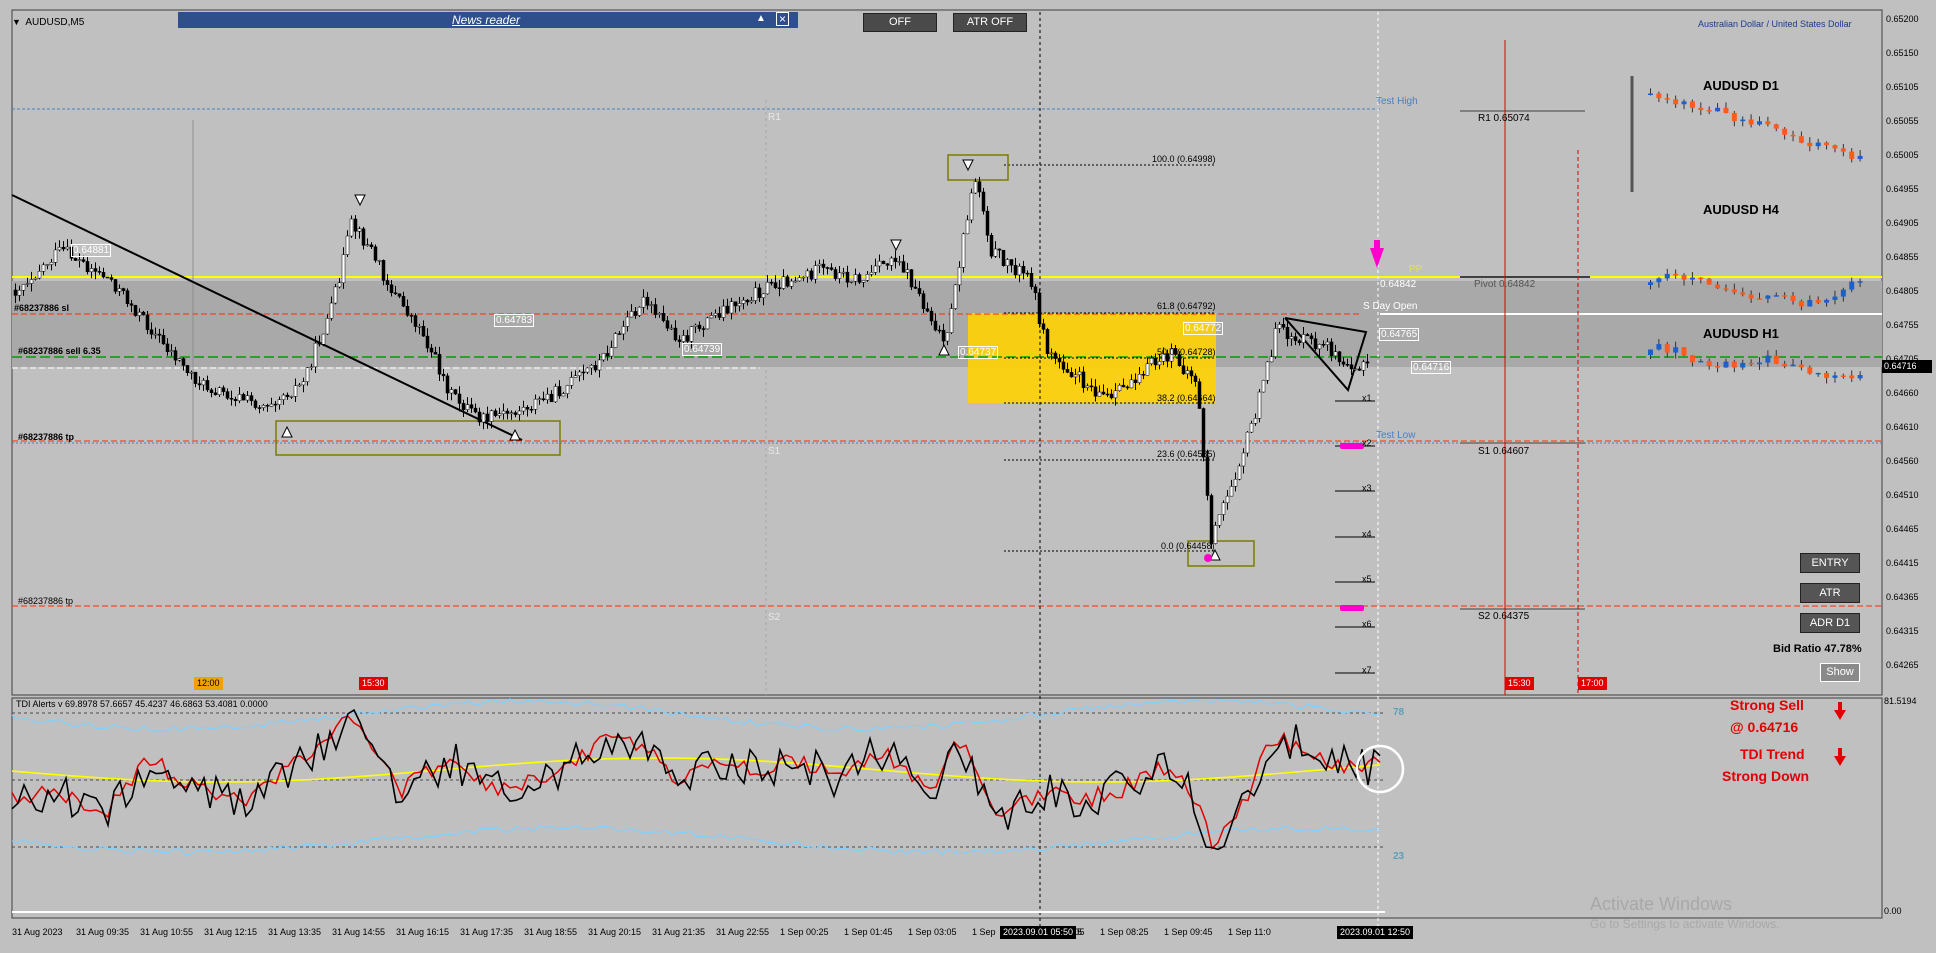 This screenshot has height=953, width=1936. I want to click on x-level-label: x5, so click(1367, 579).